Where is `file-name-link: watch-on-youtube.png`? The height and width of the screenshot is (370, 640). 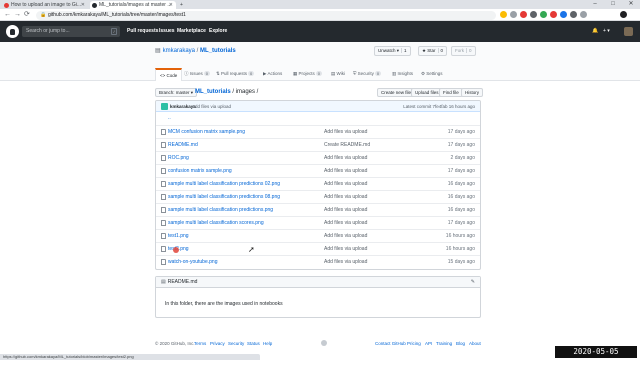
file-name-link: watch-on-youtube.png is located at coordinates (192, 262).